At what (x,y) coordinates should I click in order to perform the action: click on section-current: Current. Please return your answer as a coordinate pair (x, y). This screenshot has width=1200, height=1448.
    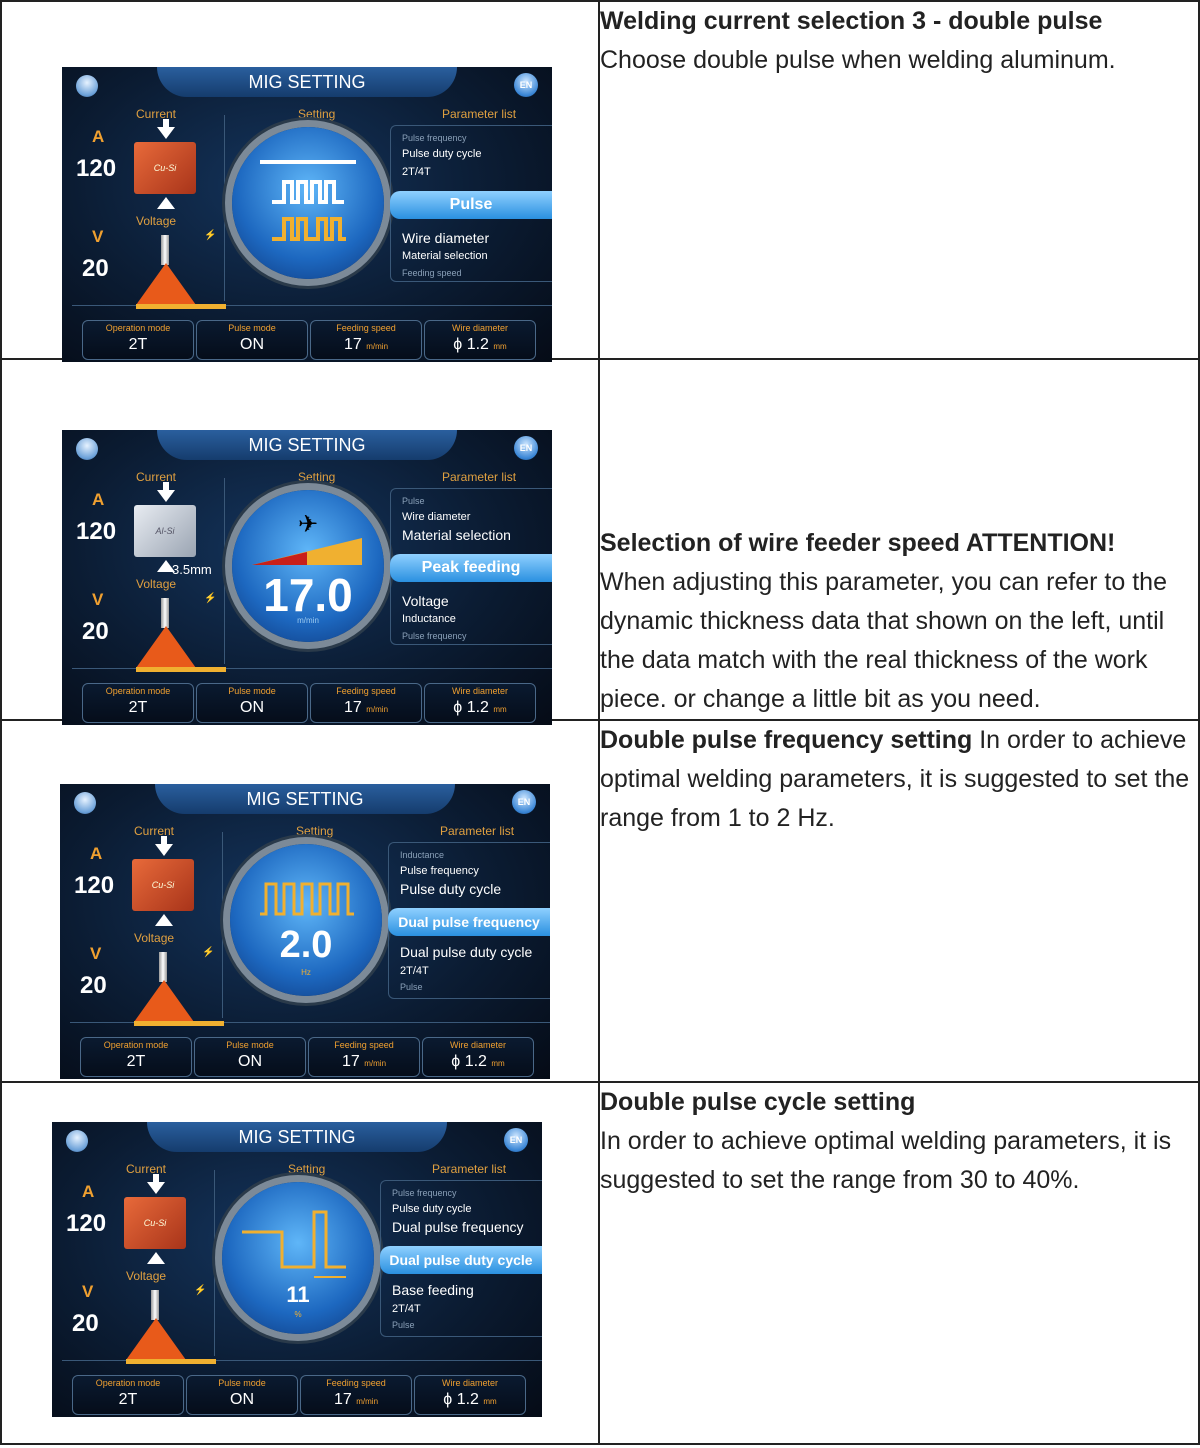
    Looking at the image, I should click on (154, 831).